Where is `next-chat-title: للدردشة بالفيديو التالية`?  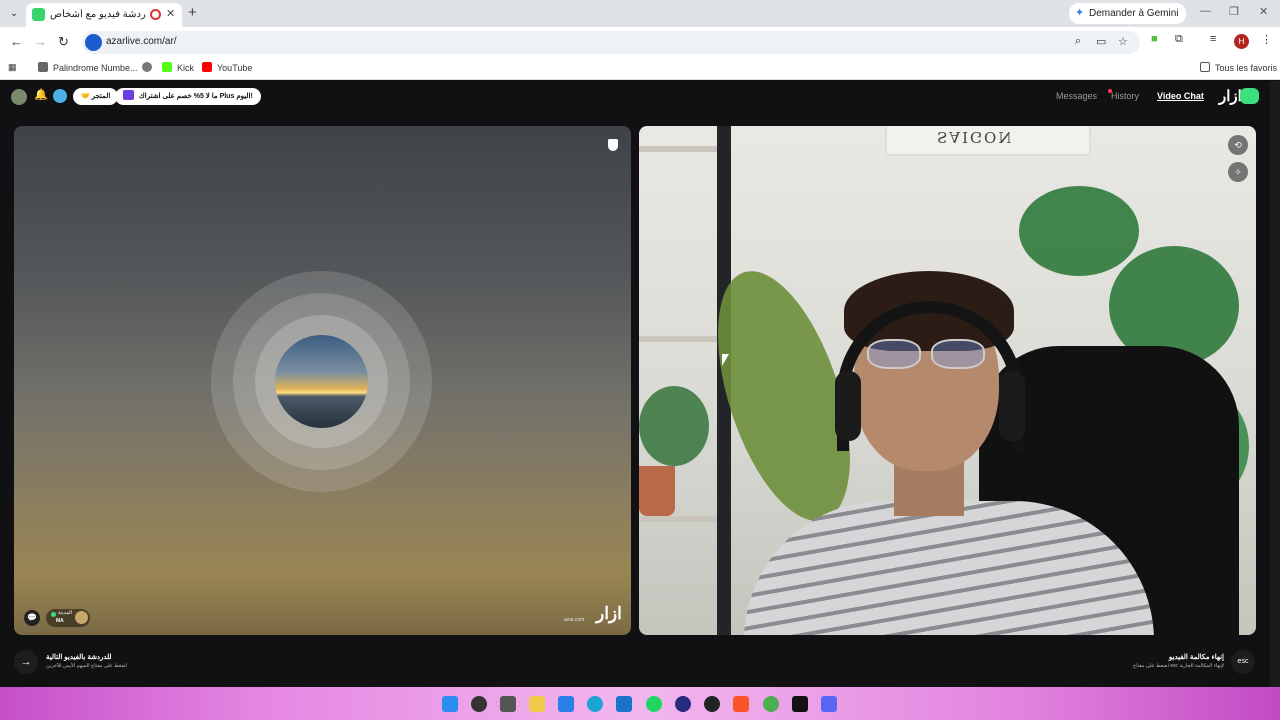 next-chat-title: للدردشة بالفيديو التالية is located at coordinates (79, 657).